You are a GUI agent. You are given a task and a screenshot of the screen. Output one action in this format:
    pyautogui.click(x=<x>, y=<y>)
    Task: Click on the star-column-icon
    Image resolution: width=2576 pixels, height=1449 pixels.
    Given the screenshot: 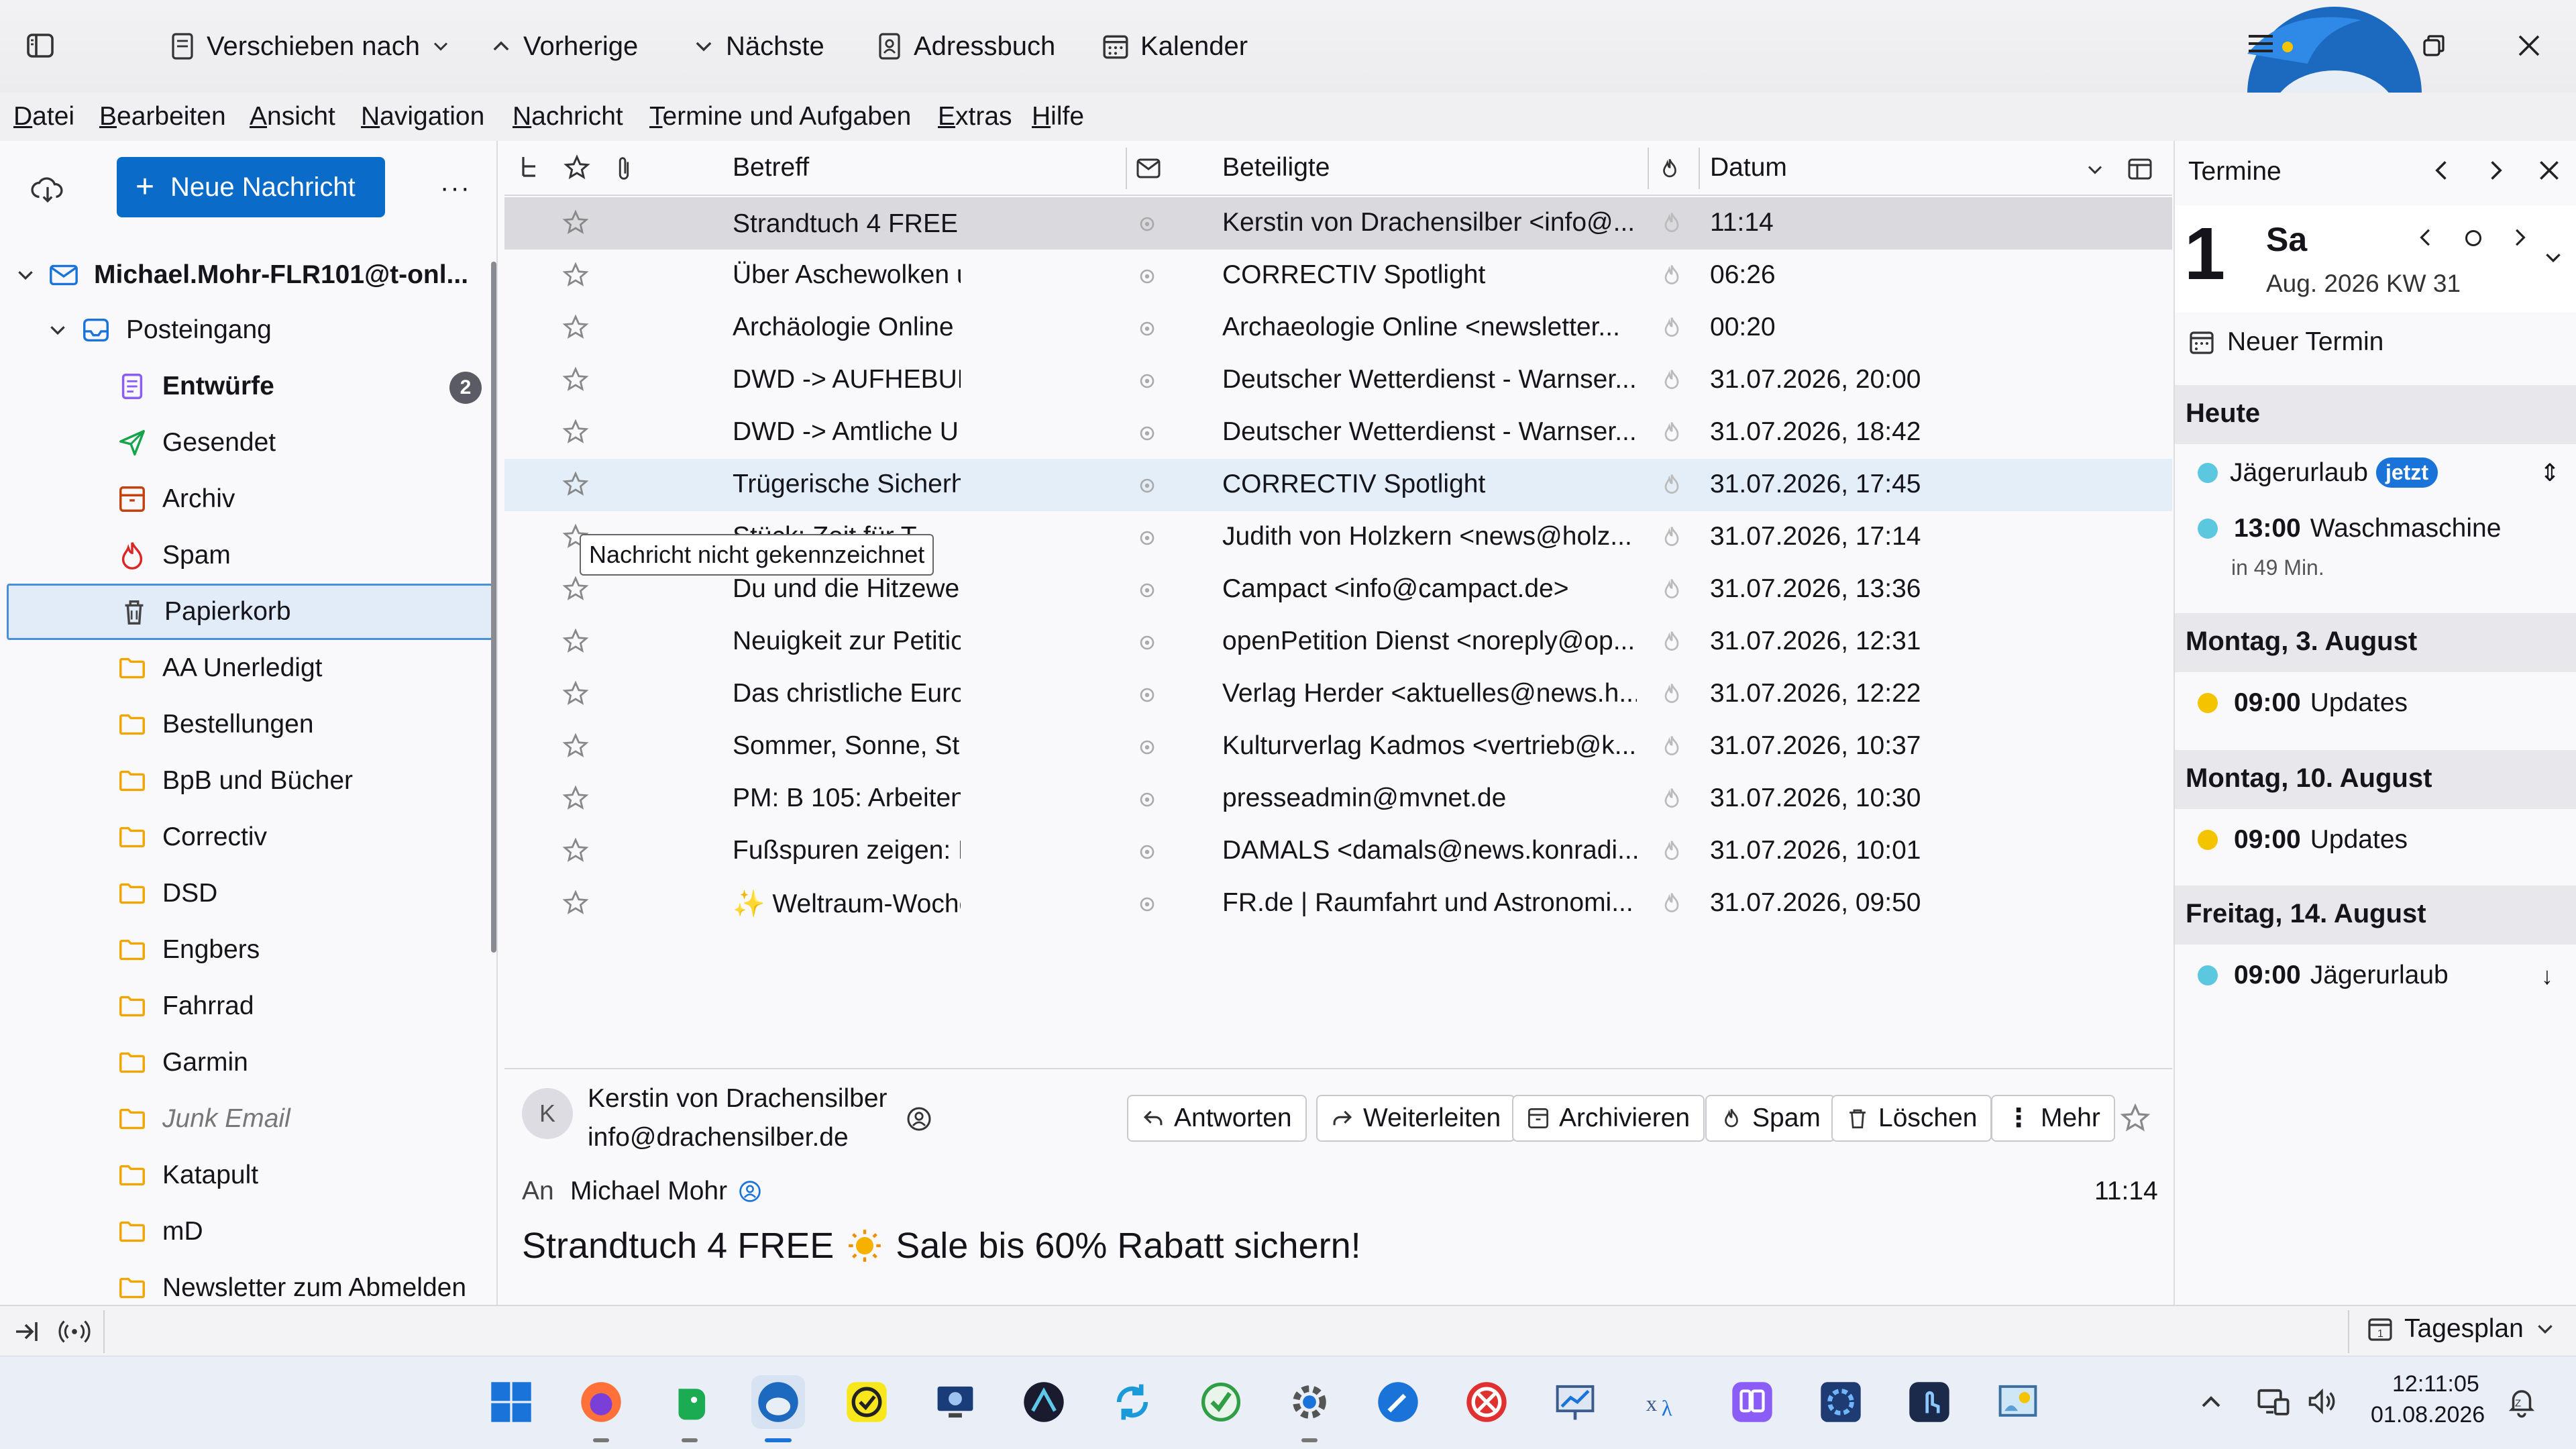 What is the action you would take?
    pyautogui.click(x=577, y=167)
    